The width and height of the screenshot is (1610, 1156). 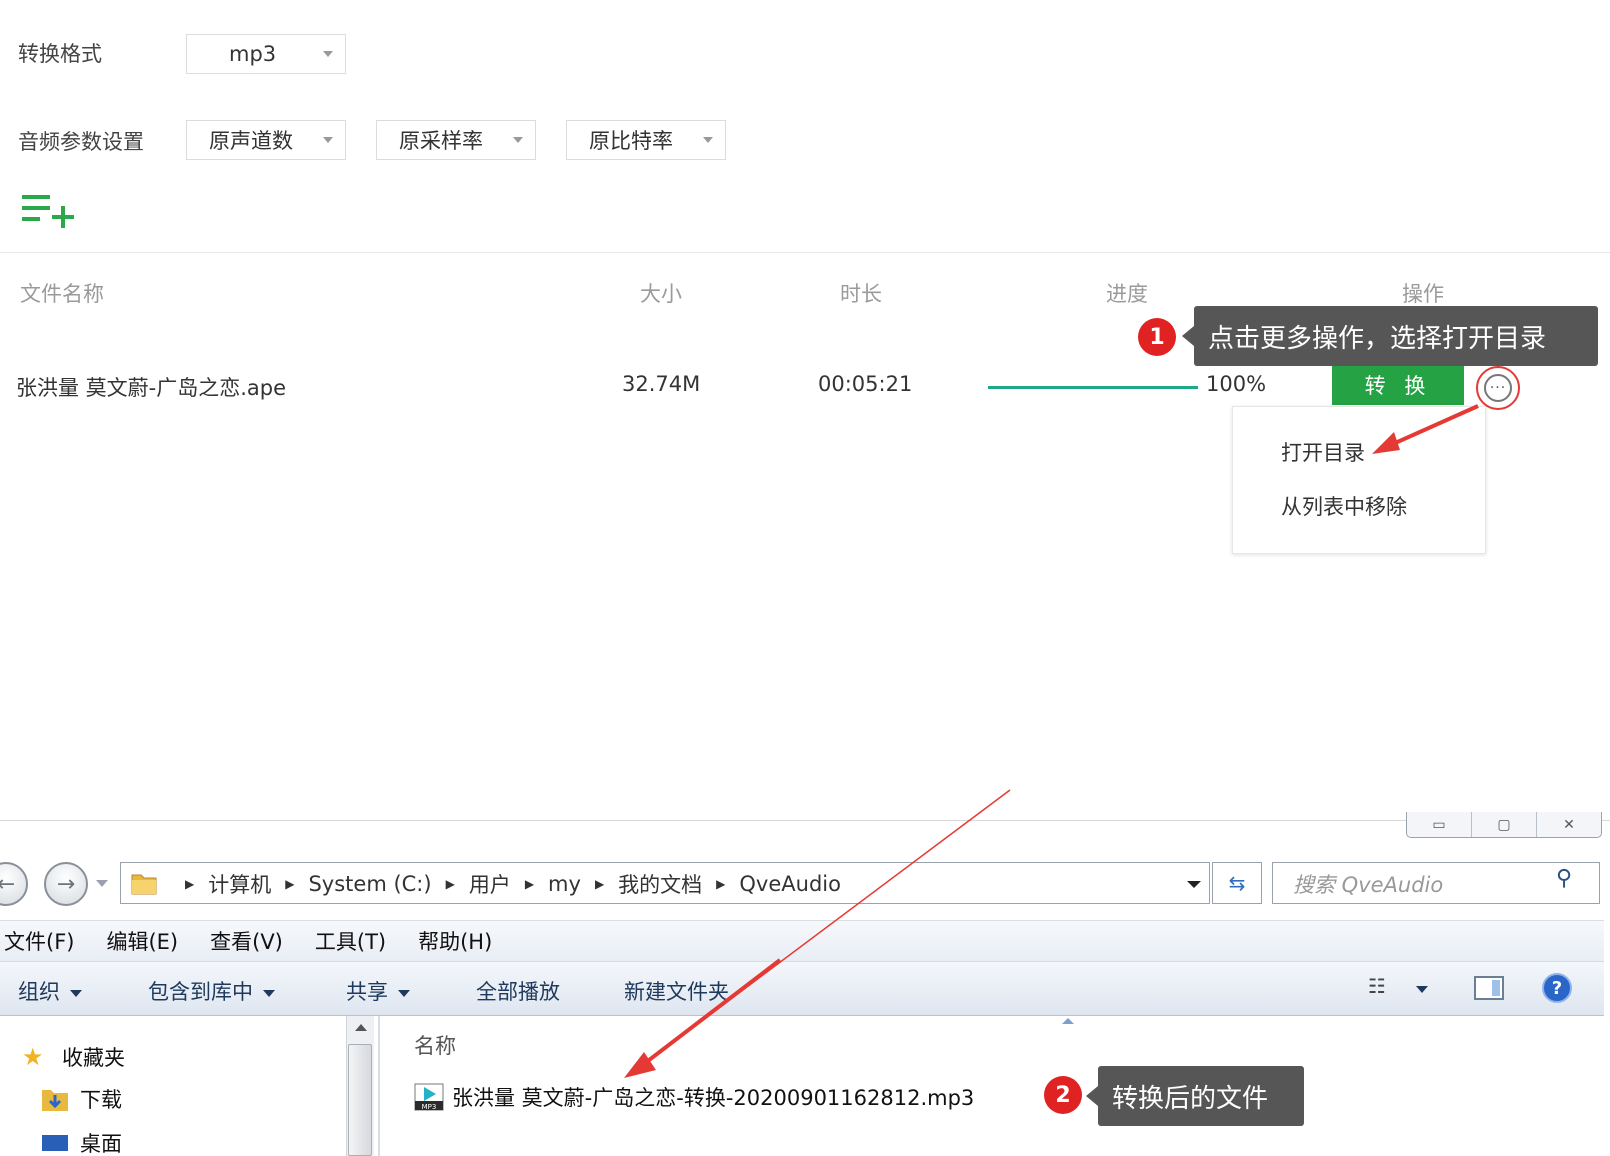 What do you see at coordinates (676, 991) in the screenshot?
I see `new-folder-button: 新建文件夹` at bounding box center [676, 991].